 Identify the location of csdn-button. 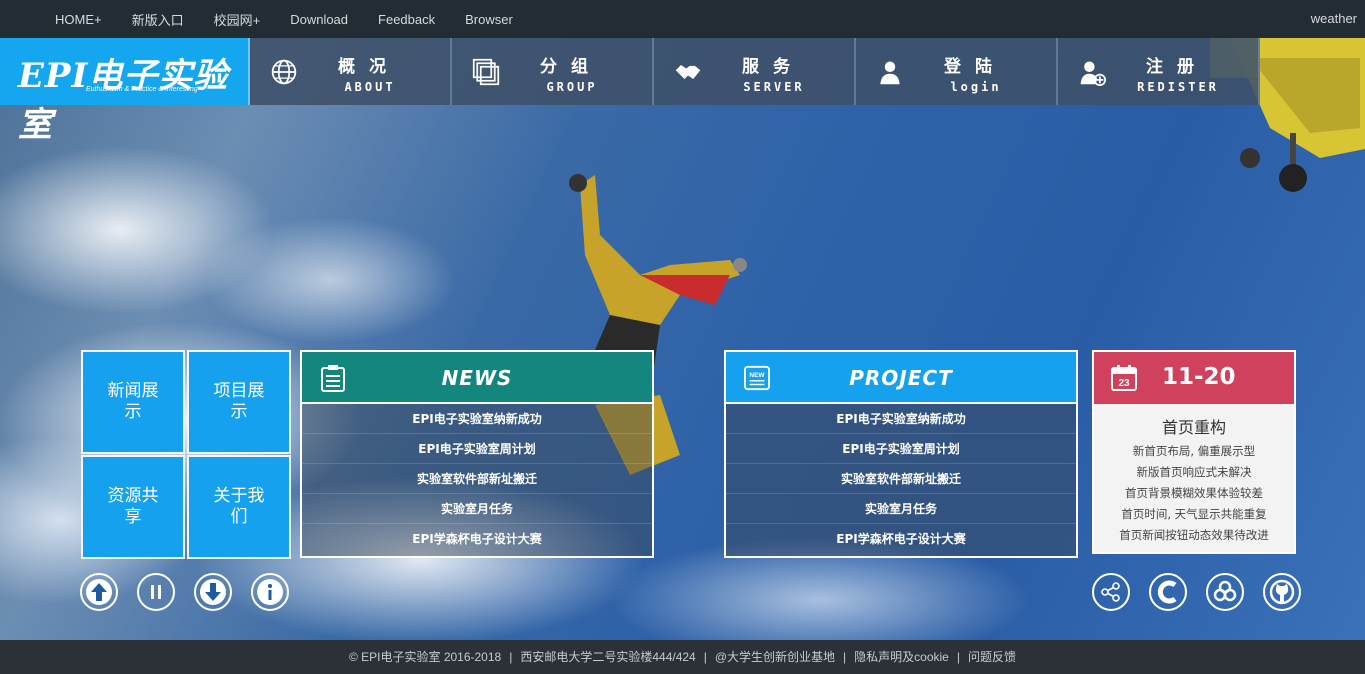
(1168, 592).